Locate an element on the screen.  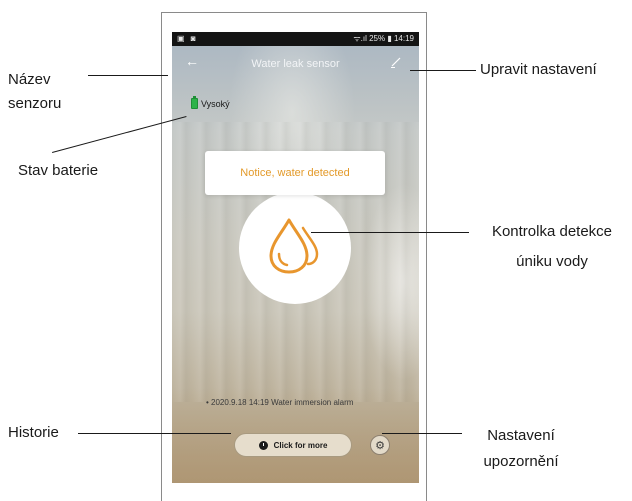
status-left-icons: ▣ ◙ is located at coordinates (187, 38).